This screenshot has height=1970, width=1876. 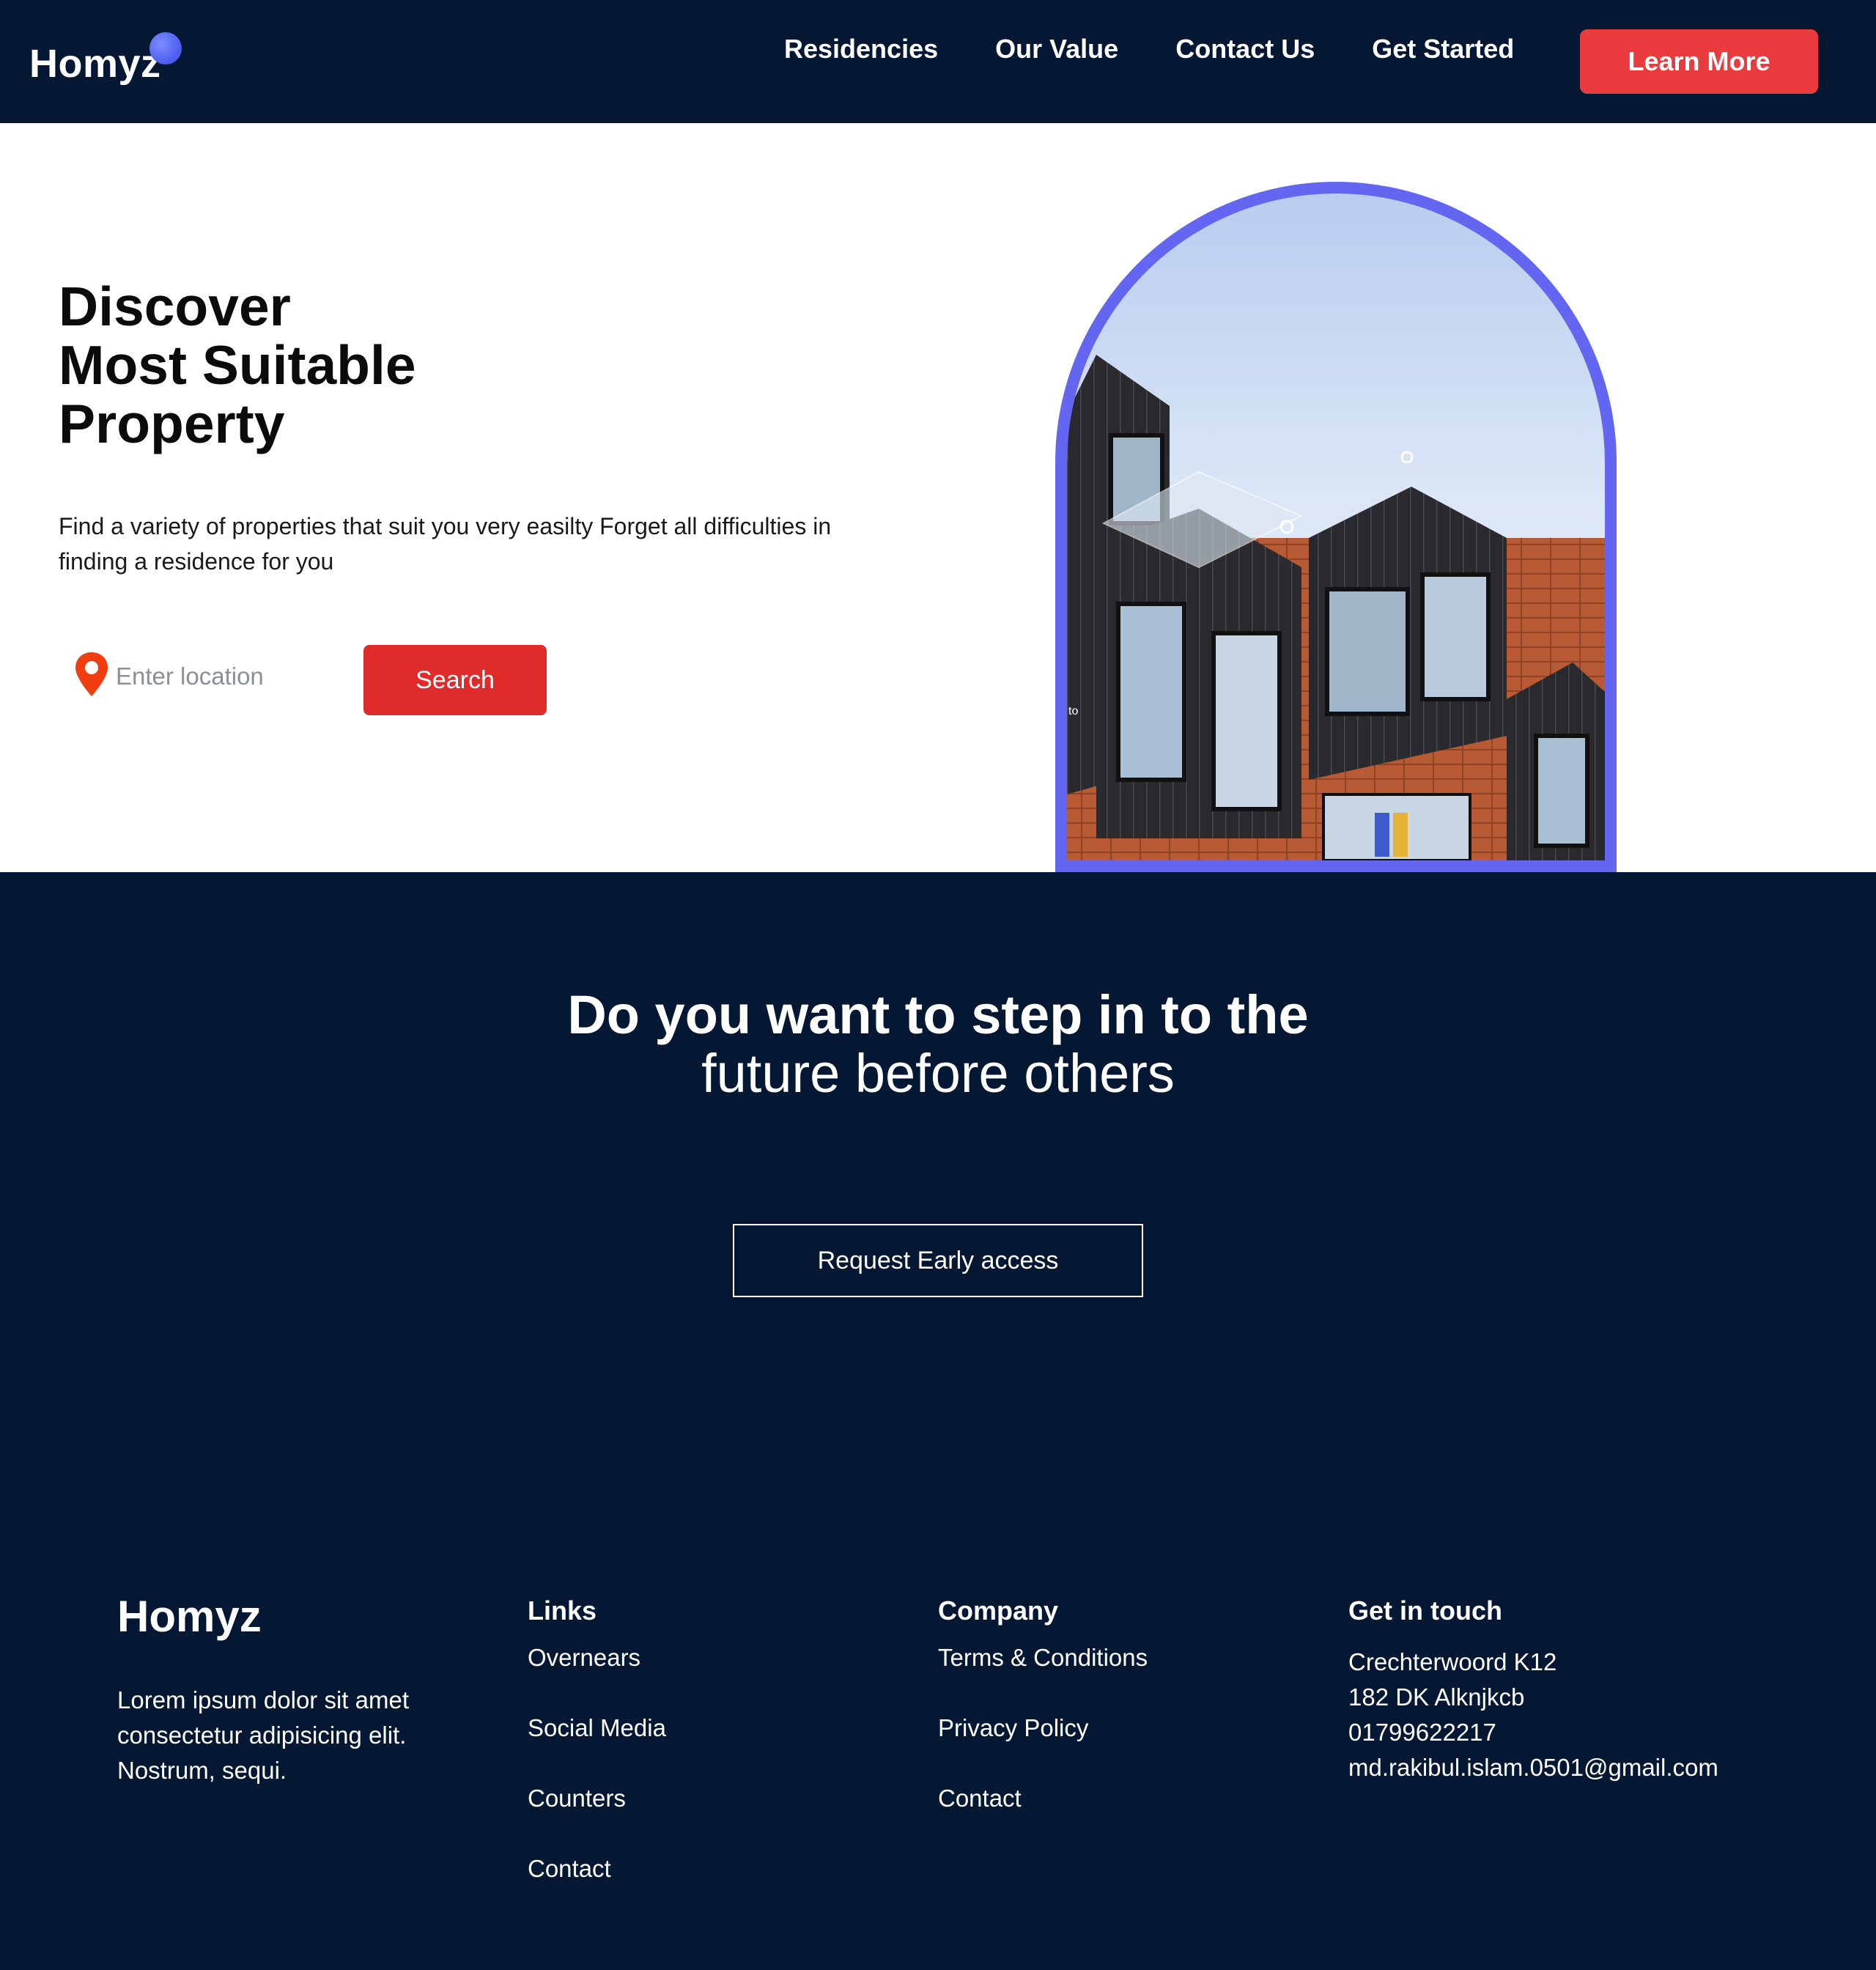 What do you see at coordinates (1336, 607) in the screenshot?
I see `building-illustration` at bounding box center [1336, 607].